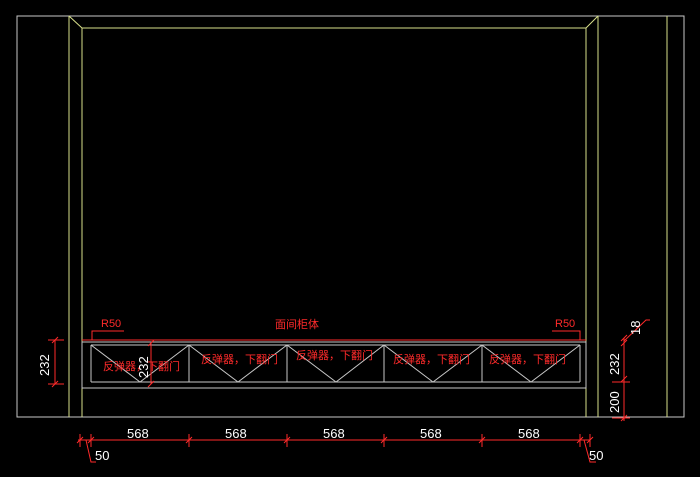 The image size is (700, 477). Describe the element at coordinates (138, 433) in the screenshot. I see `dimension-width-1: 568` at that location.